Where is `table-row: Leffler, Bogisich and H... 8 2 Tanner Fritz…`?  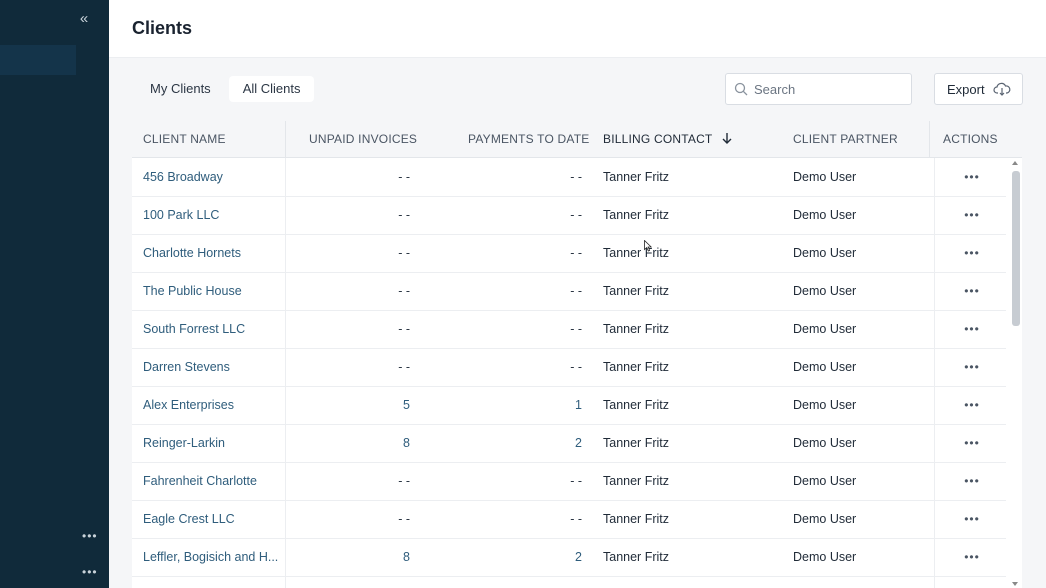
table-row: Leffler, Bogisich and H... 8 2 Tanner Fritz… is located at coordinates (569, 558).